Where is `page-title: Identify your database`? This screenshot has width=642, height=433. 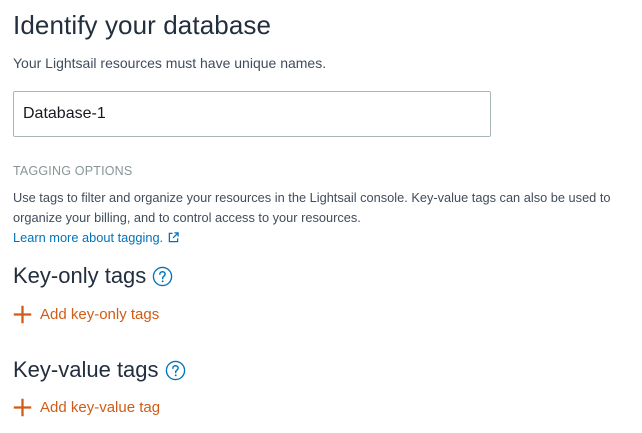 page-title: Identify your database is located at coordinates (142, 25).